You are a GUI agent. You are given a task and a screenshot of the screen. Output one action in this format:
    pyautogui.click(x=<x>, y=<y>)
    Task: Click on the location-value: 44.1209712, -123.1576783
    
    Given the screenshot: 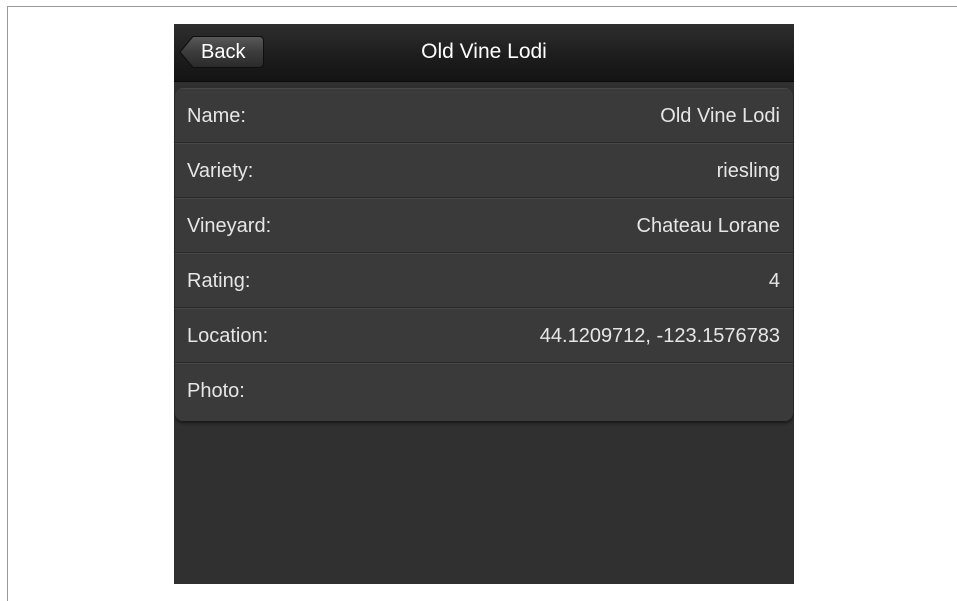 What is the action you would take?
    pyautogui.click(x=659, y=336)
    